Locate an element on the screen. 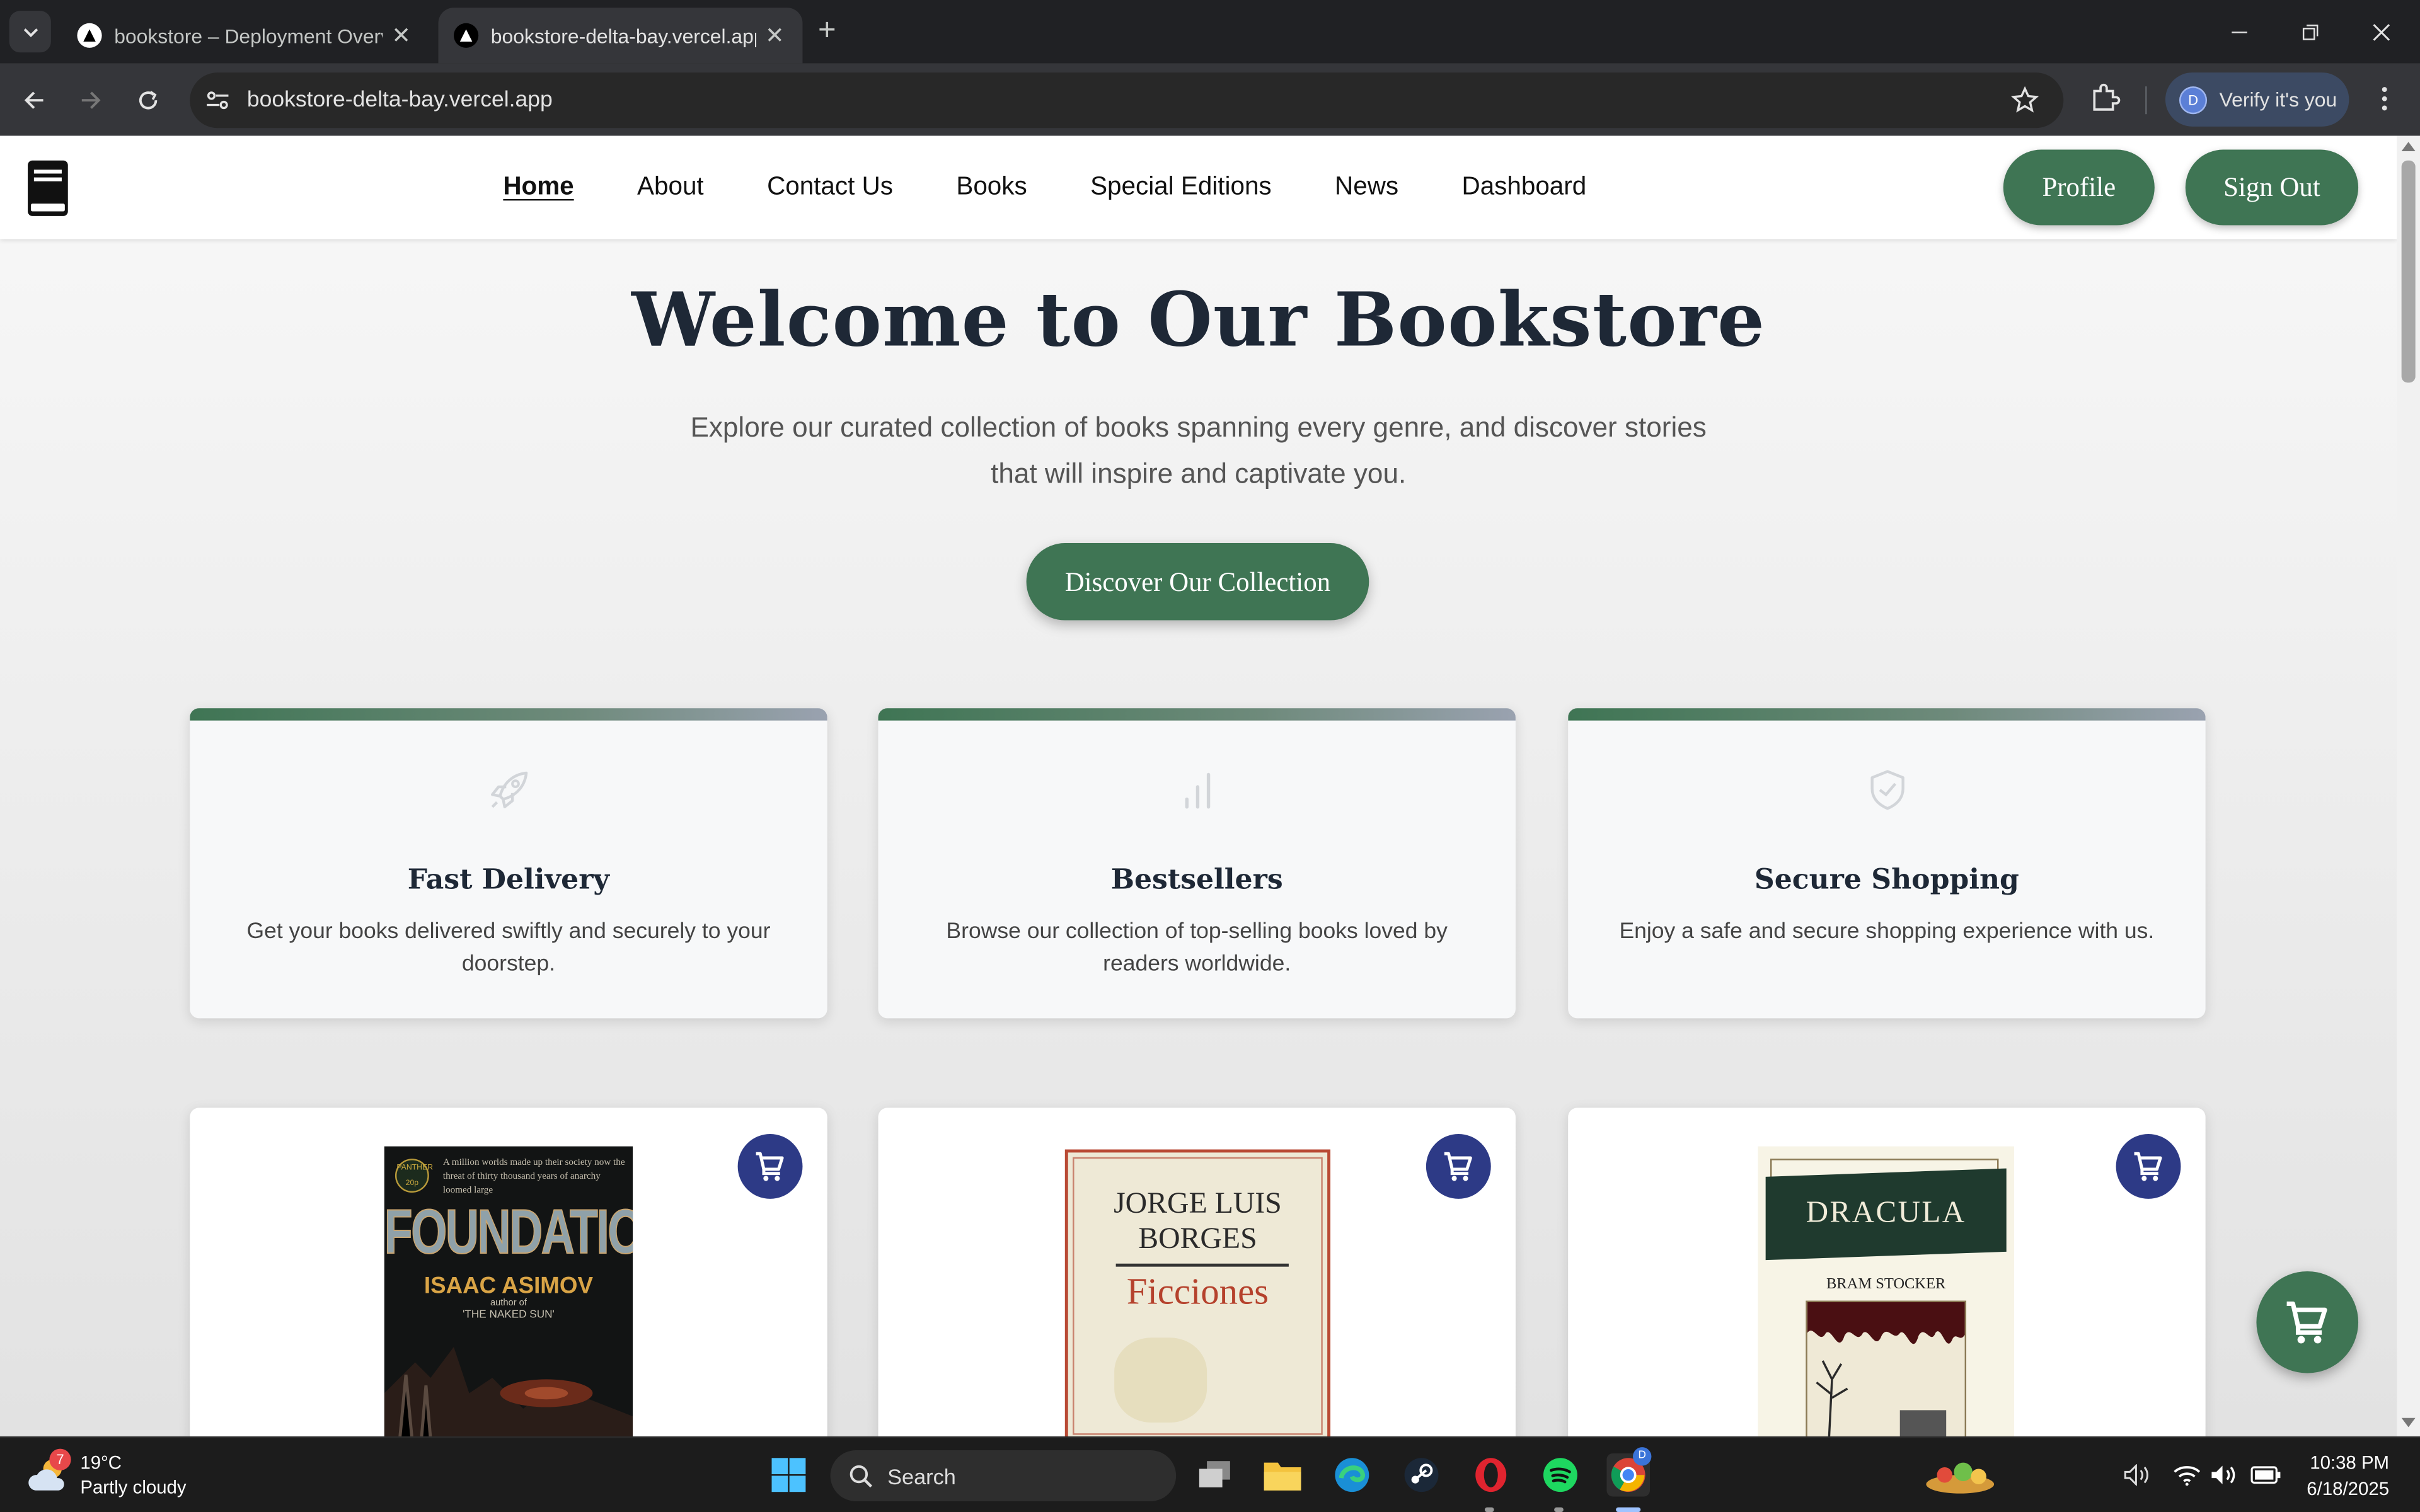 The image size is (2420, 1512). clock-date: 6/18/2025 is located at coordinates (2348, 1489).